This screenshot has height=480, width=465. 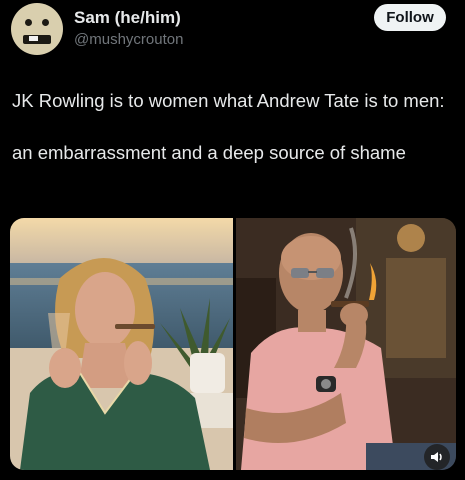 I want to click on avatar-tooth, so click(x=33, y=38).